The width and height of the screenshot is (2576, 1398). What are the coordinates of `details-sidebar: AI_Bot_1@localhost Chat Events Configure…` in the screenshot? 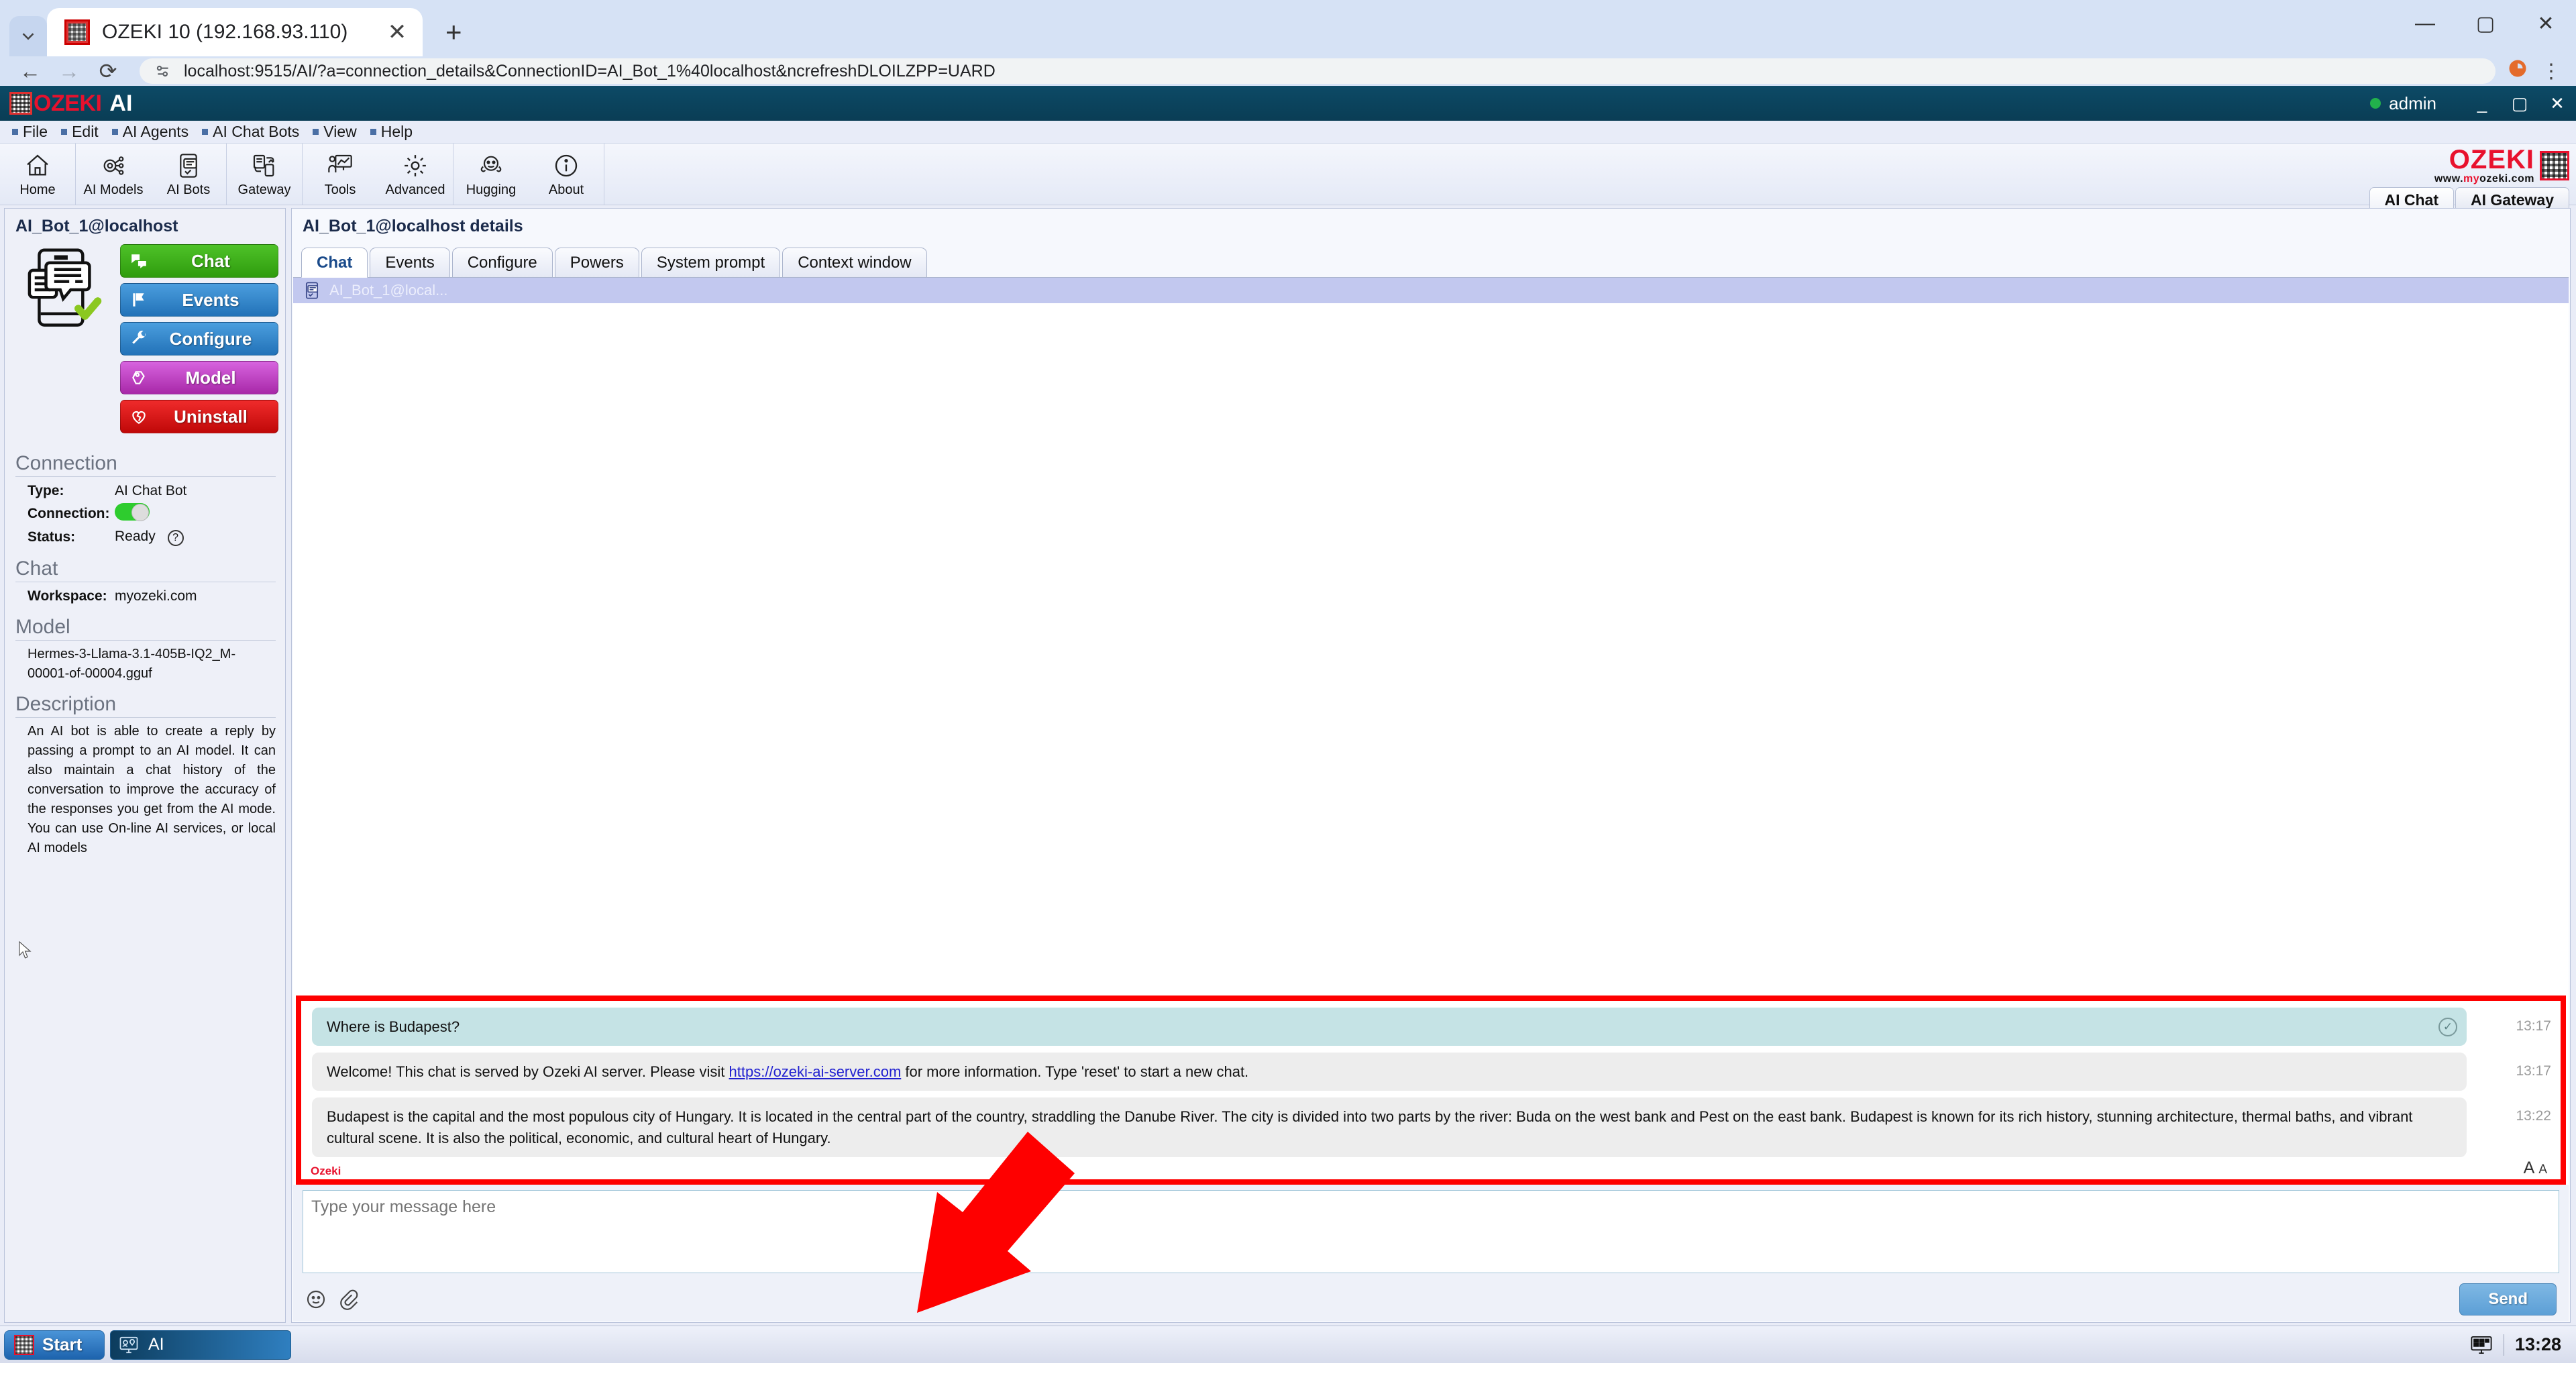 It's located at (145, 765).